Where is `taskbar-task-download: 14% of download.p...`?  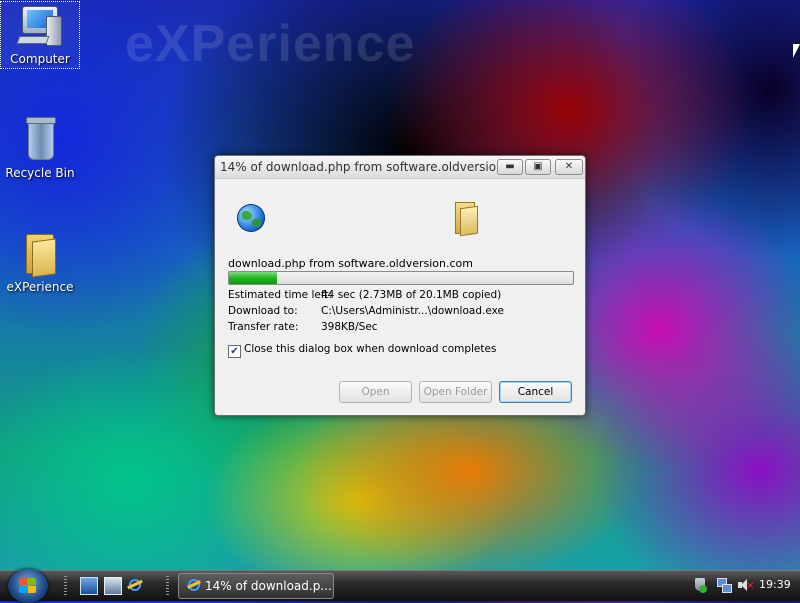 taskbar-task-download: 14% of download.p... is located at coordinates (256, 586).